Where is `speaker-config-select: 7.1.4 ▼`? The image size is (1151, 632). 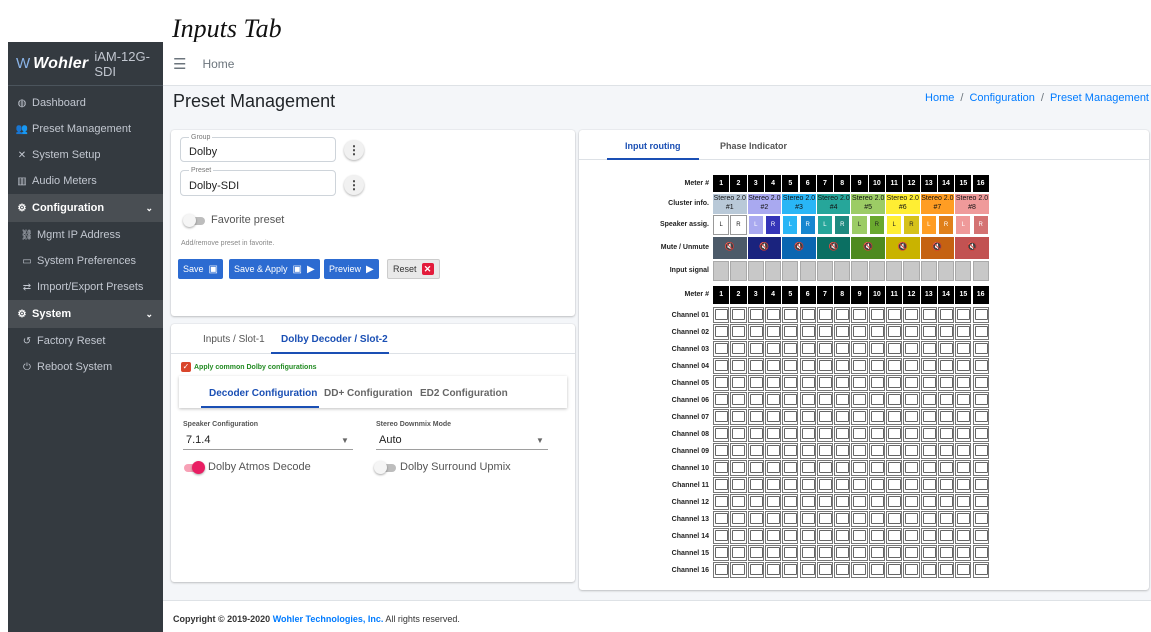 speaker-config-select: 7.1.4 ▼ is located at coordinates (268, 440).